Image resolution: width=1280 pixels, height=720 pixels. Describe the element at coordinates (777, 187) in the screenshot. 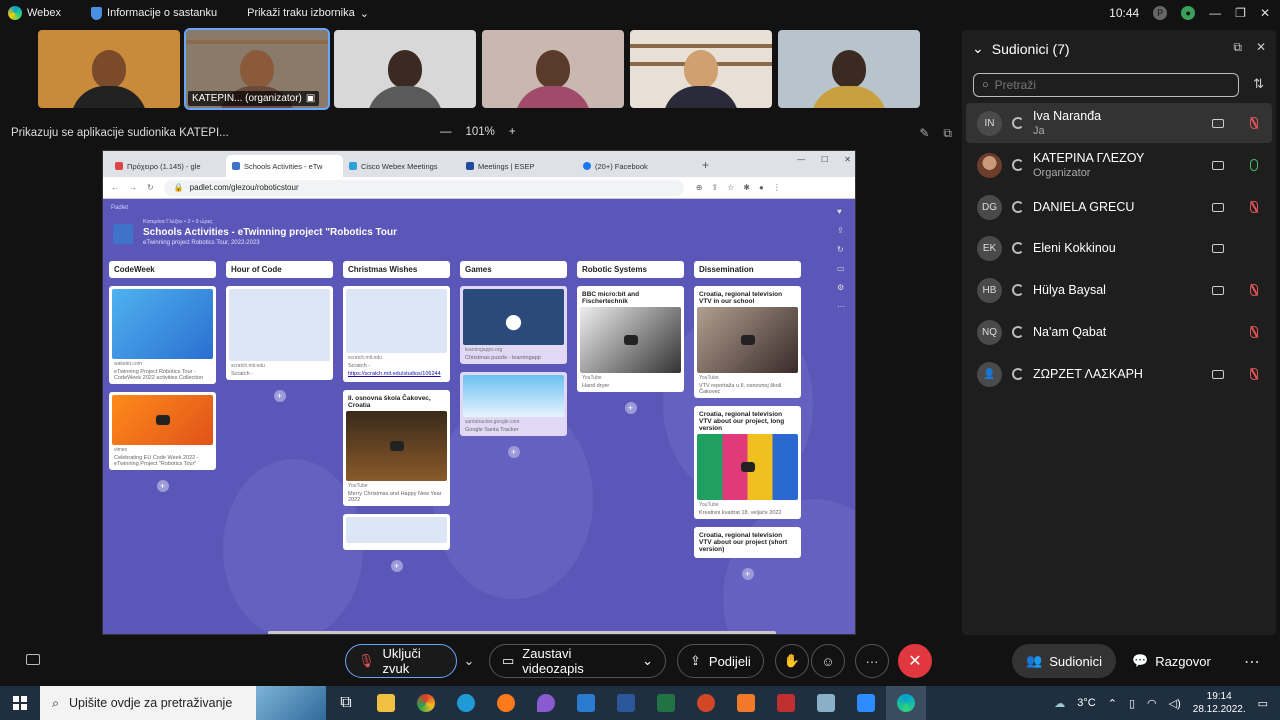

I see `menu-icon: ⋮` at that location.